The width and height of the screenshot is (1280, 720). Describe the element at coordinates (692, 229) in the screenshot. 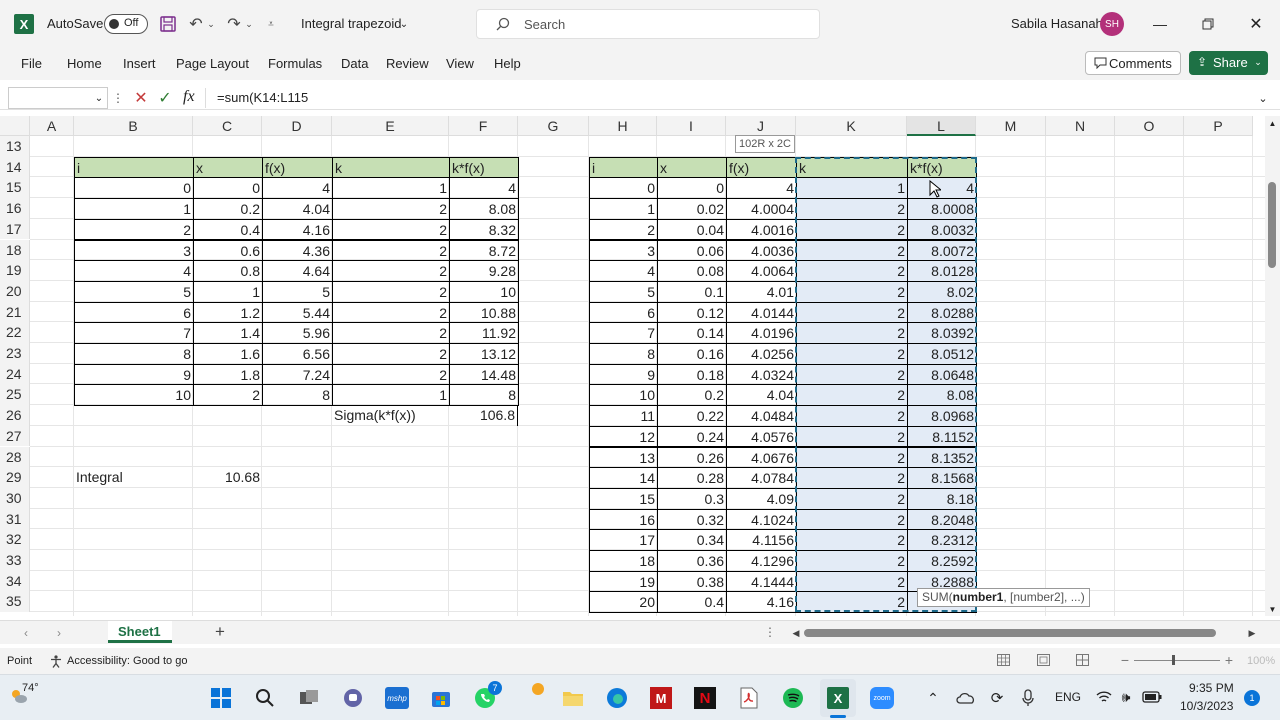

I see `right_table-cell: 0.04` at that location.